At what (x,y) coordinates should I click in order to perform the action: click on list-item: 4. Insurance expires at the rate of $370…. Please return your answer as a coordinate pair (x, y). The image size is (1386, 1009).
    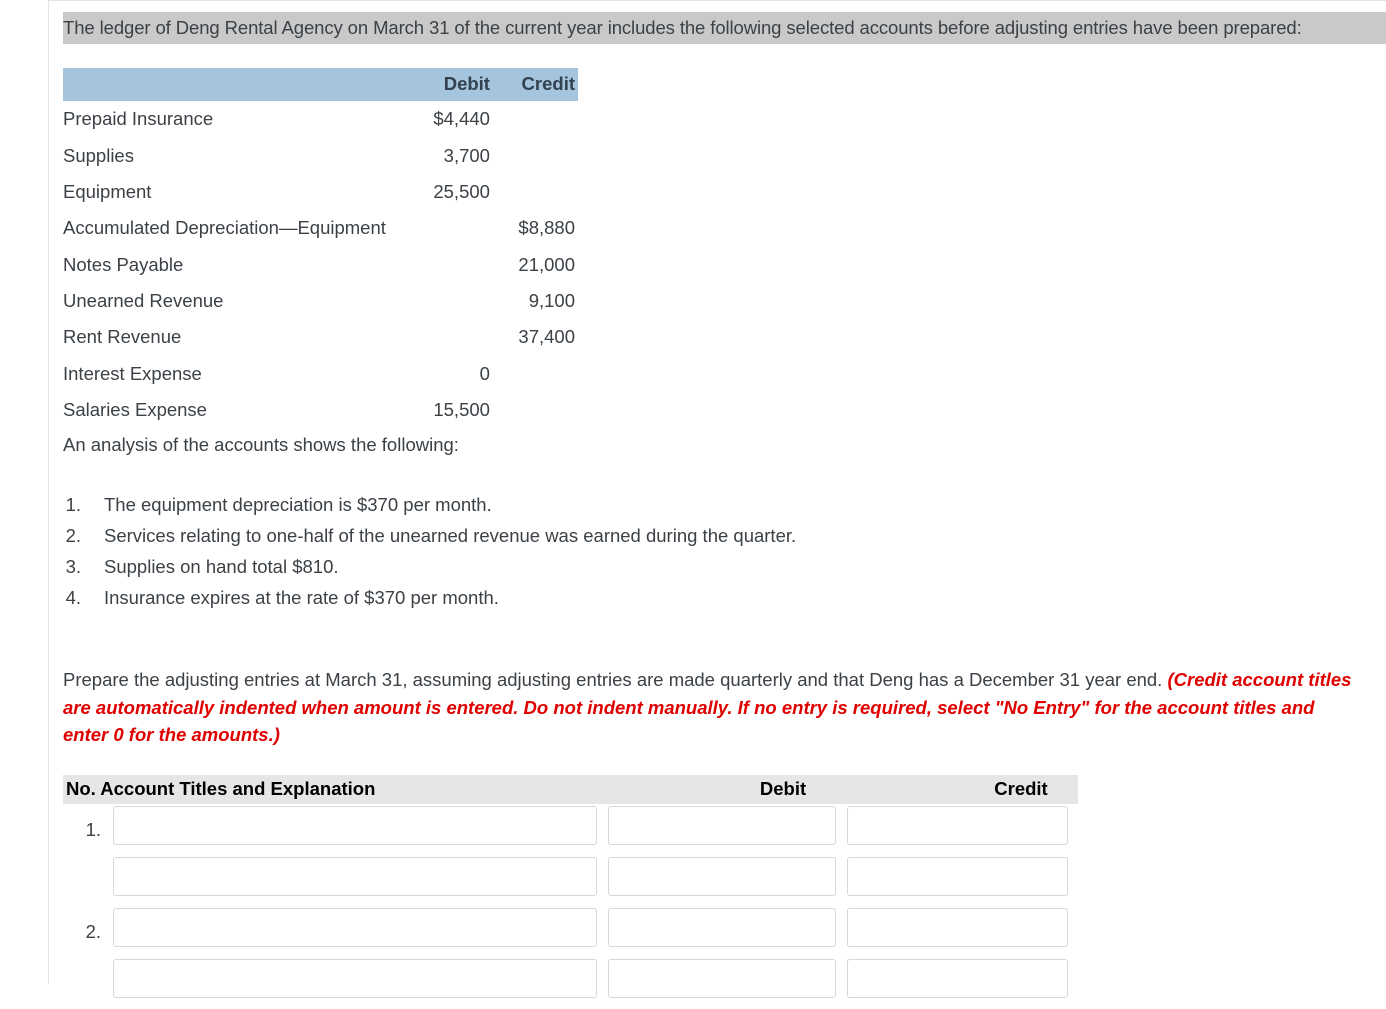
    Looking at the image, I should click on (429, 597).